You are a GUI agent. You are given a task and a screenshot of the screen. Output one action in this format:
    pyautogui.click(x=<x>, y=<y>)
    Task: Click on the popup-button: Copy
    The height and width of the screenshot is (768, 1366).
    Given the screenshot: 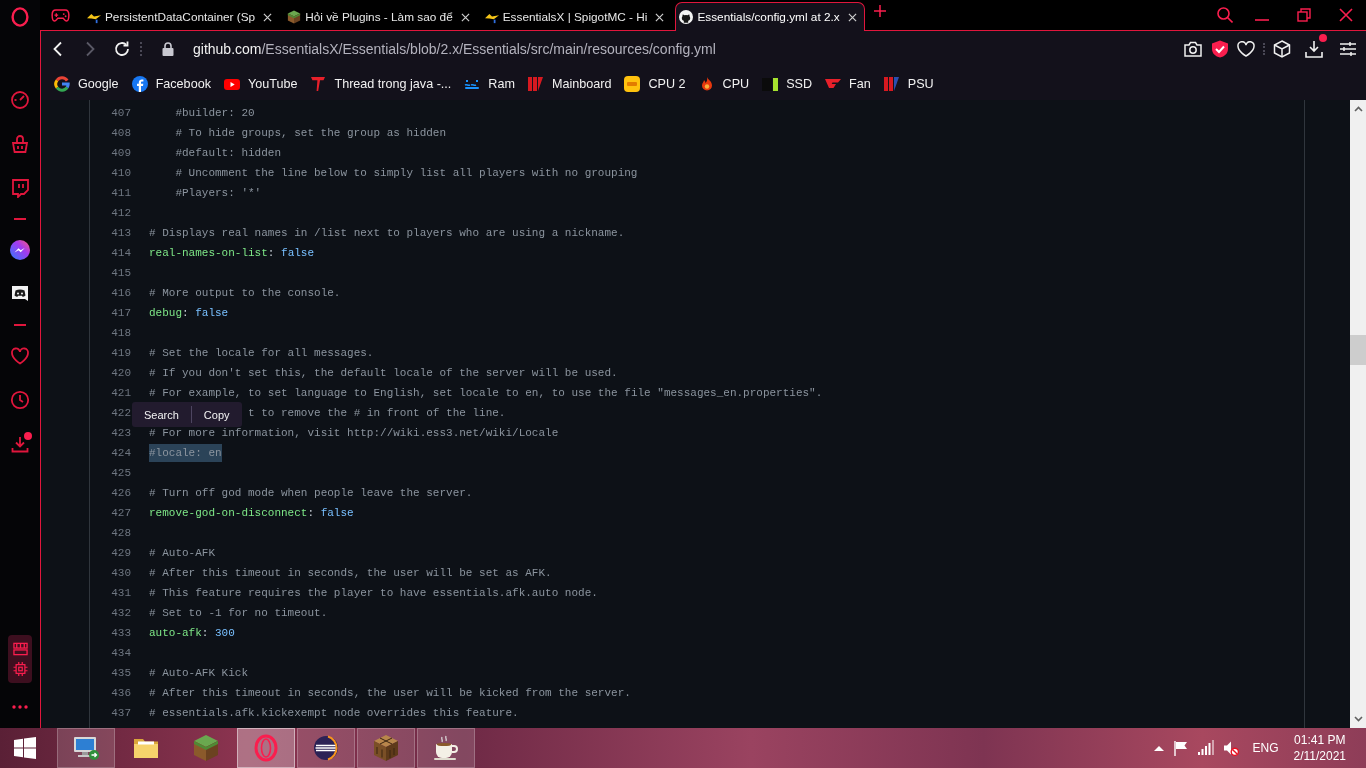 What is the action you would take?
    pyautogui.click(x=216, y=414)
    